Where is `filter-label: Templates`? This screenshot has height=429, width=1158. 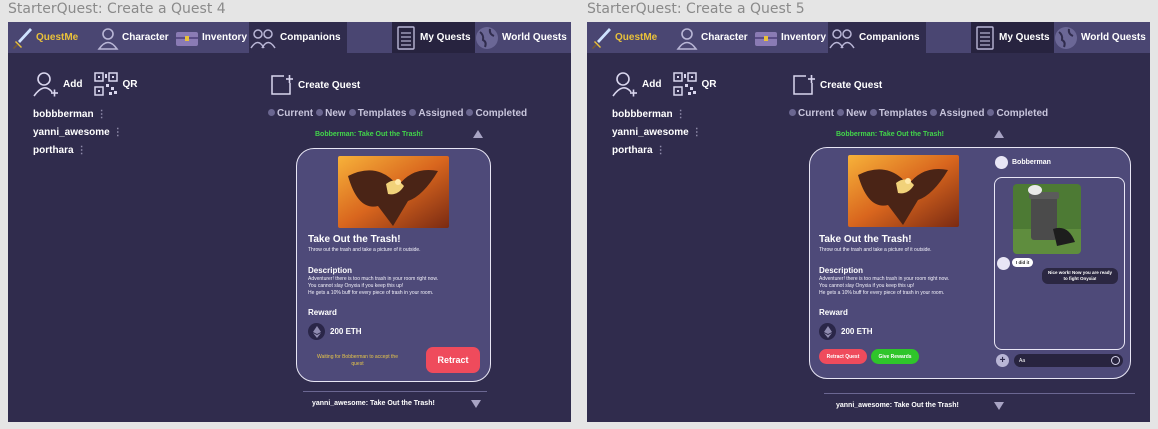
filter-label: Templates is located at coordinates (382, 113).